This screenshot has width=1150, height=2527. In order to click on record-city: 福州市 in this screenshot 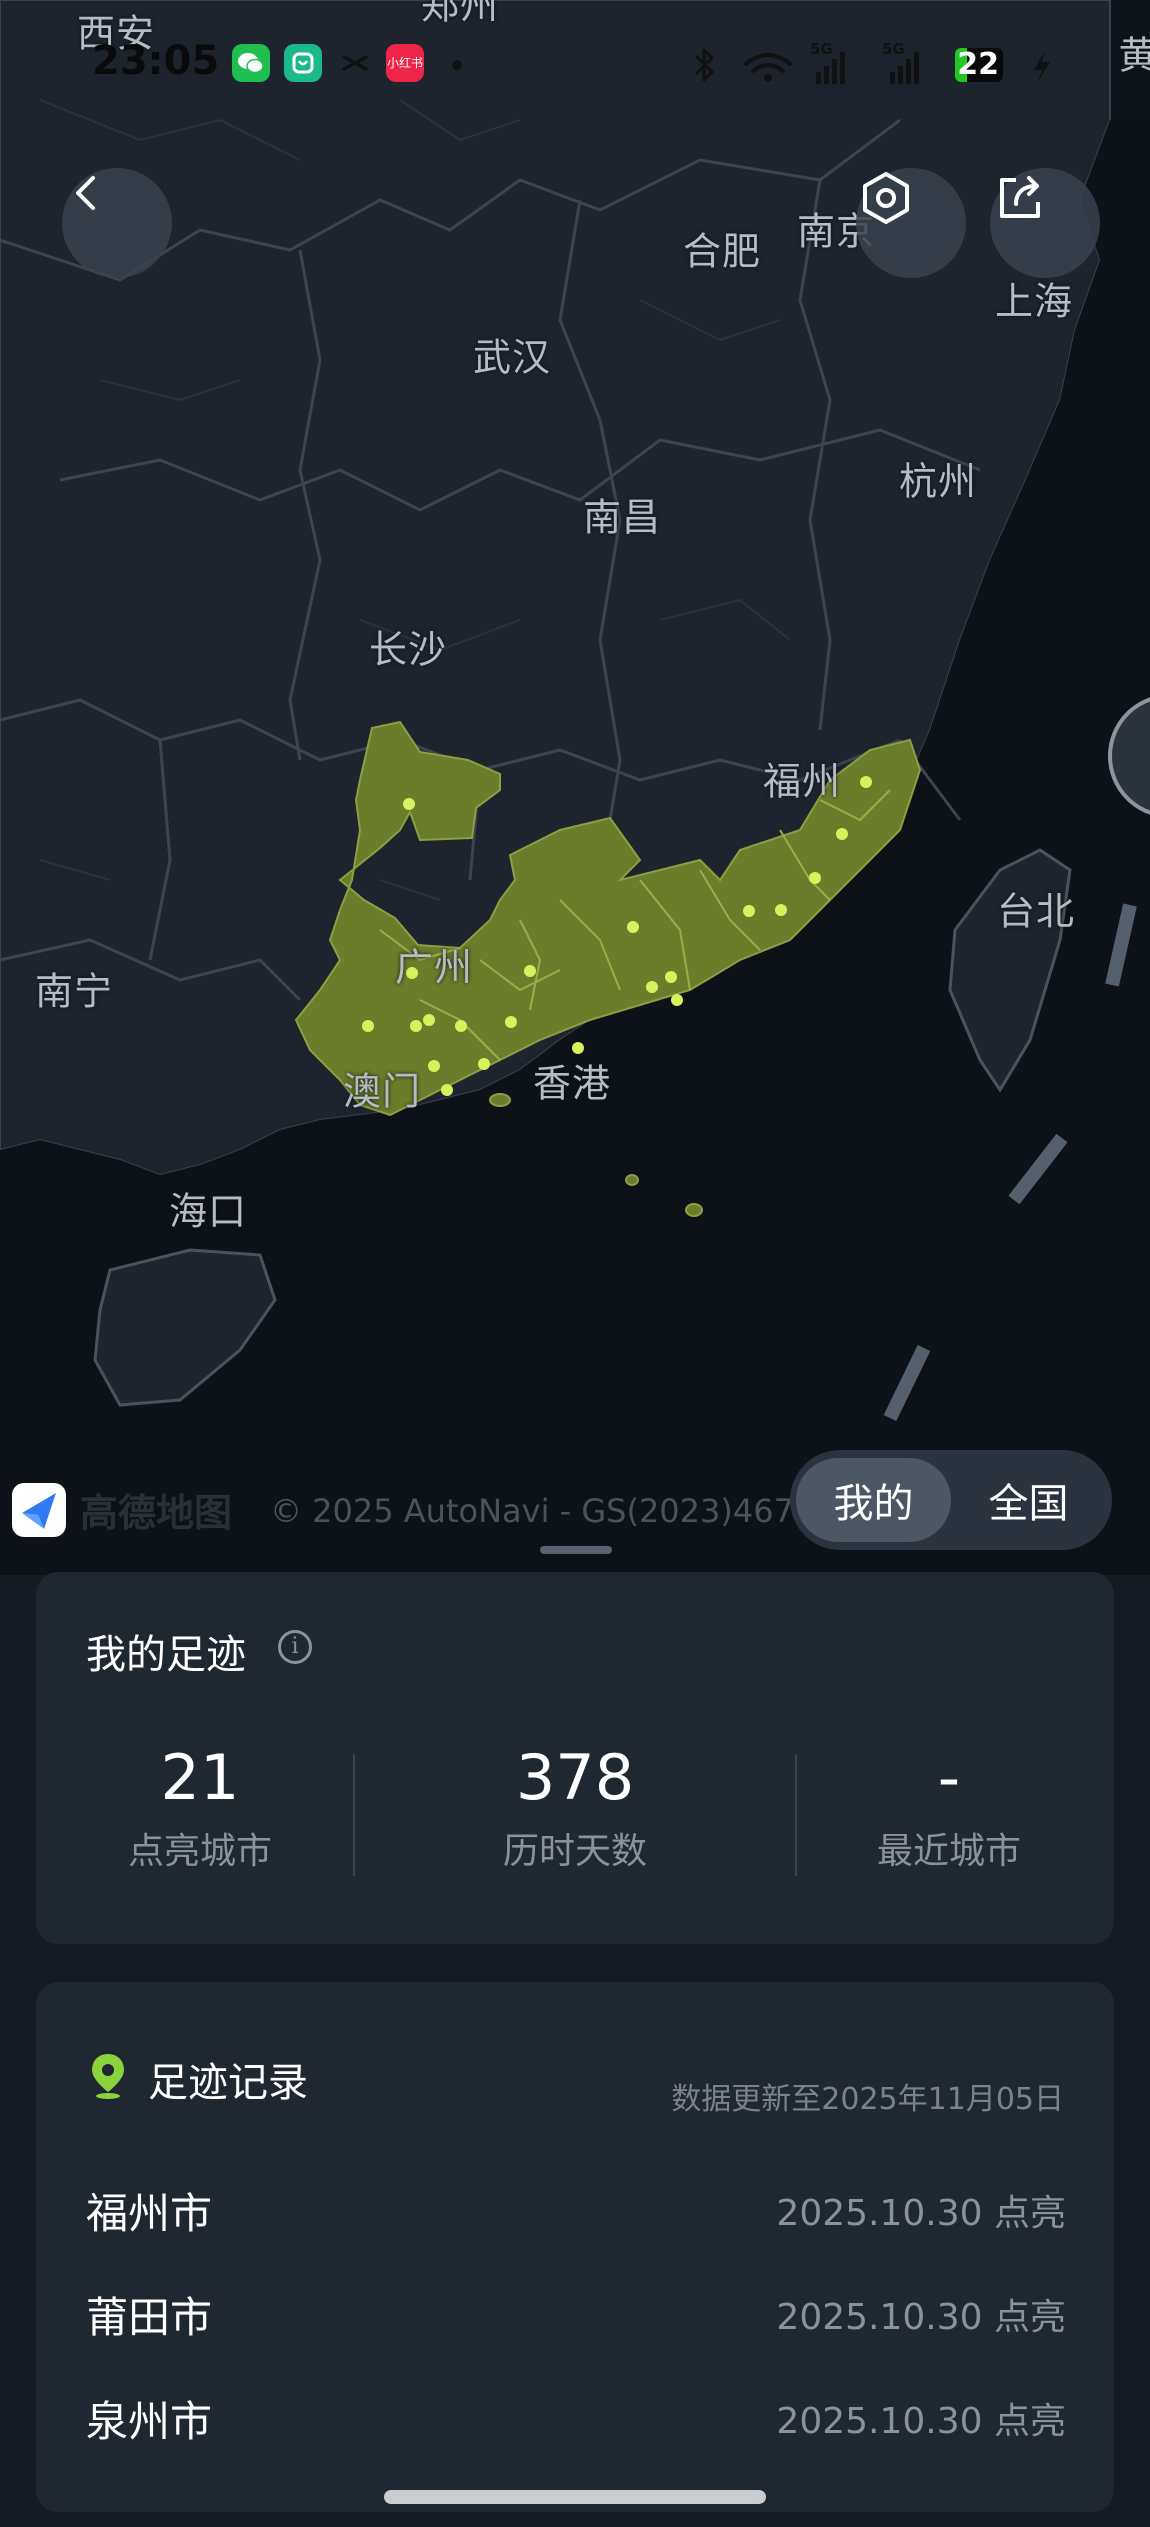, I will do `click(149, 2213)`.